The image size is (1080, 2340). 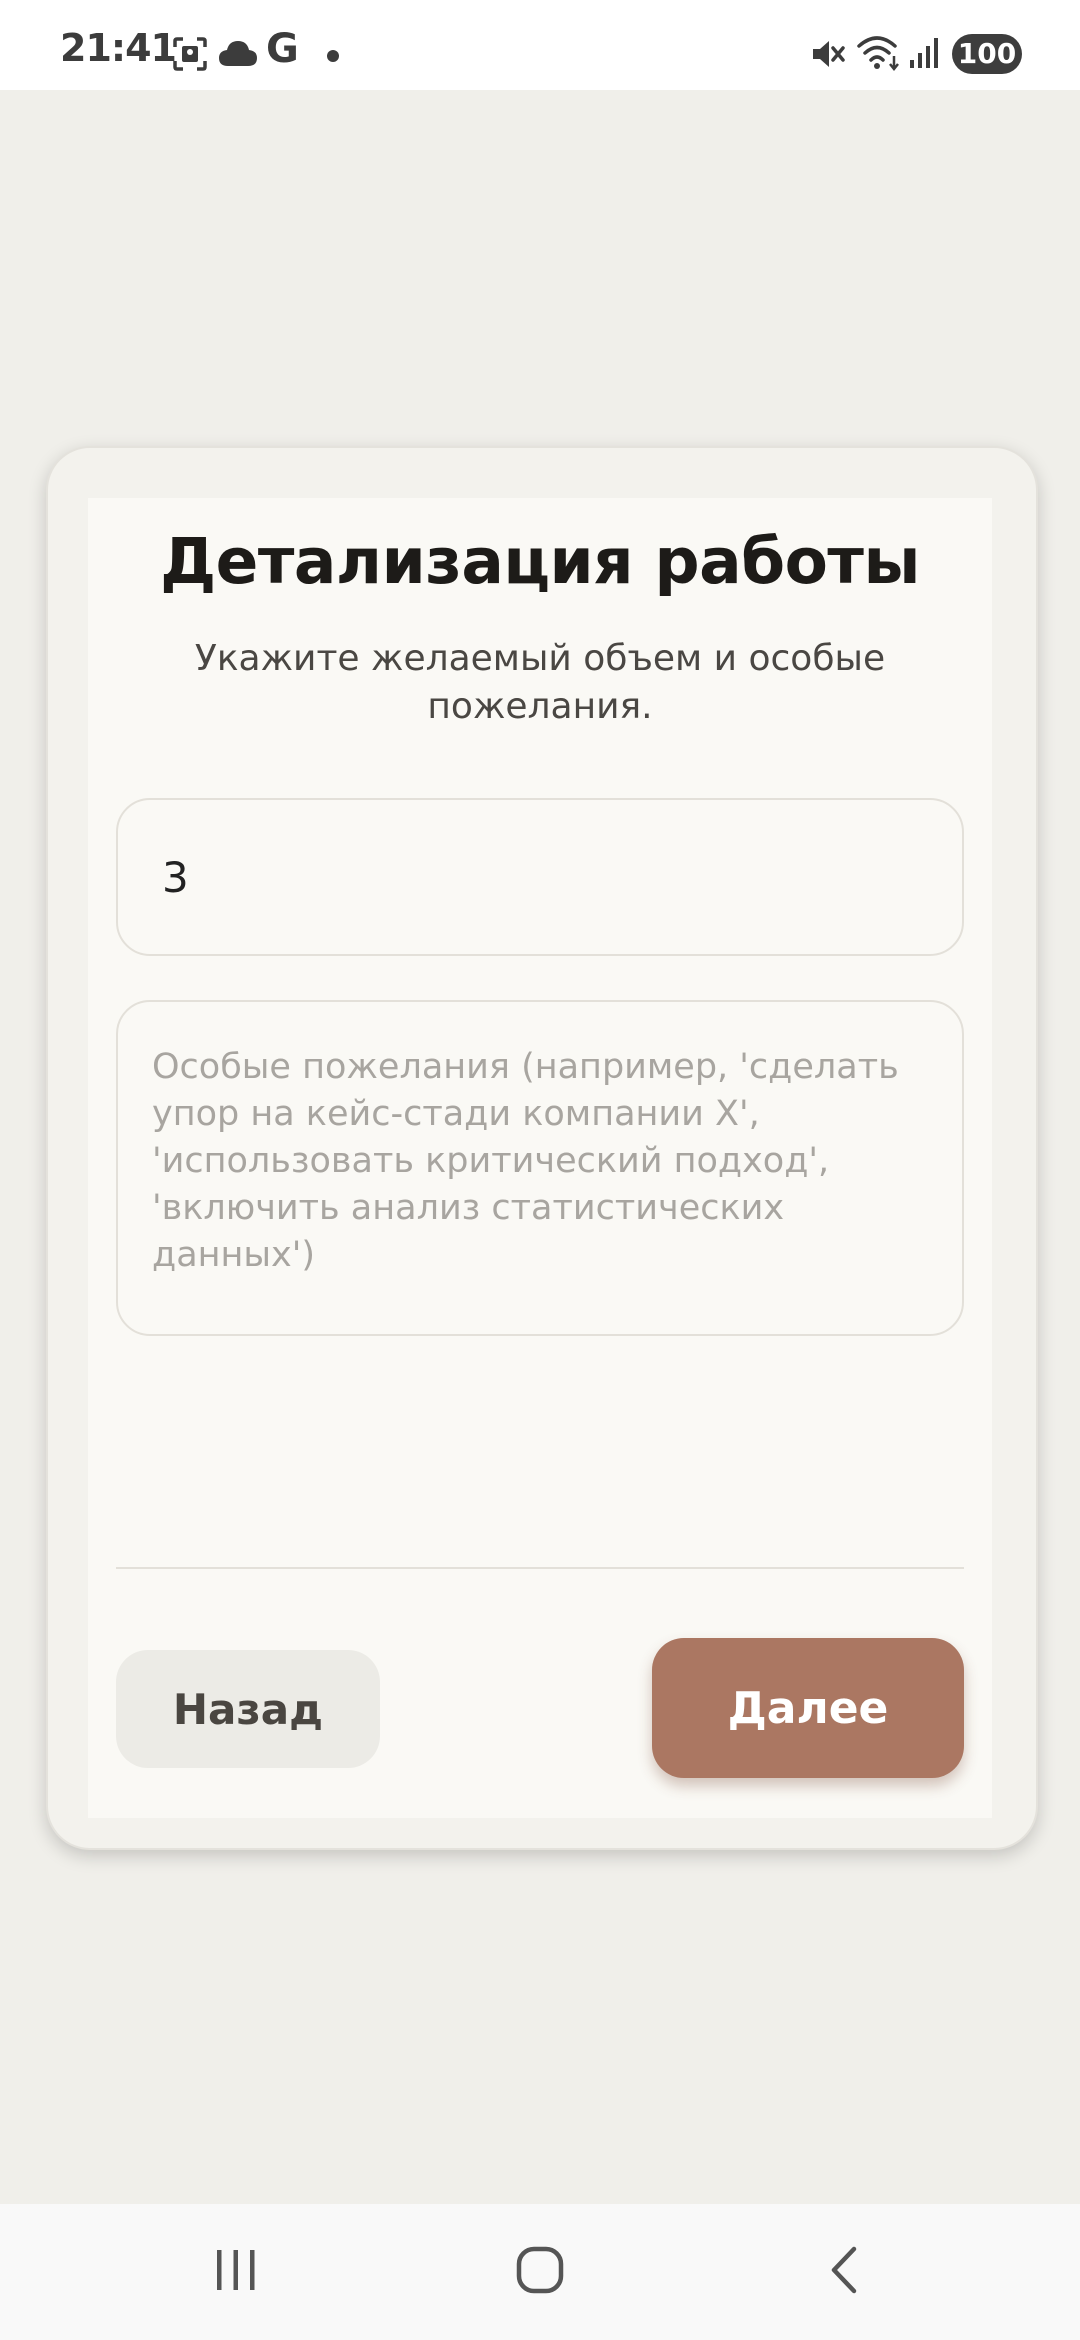 What do you see at coordinates (924, 55) in the screenshot?
I see `signal-icon` at bounding box center [924, 55].